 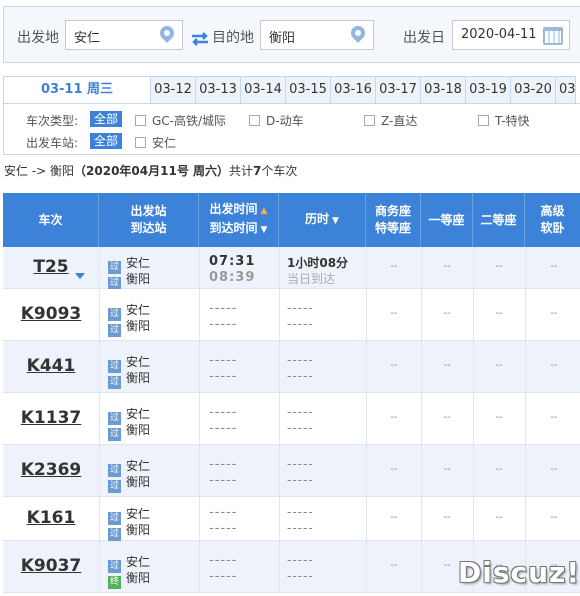 What do you see at coordinates (300, 412) in the screenshot?
I see `duration: -----` at bounding box center [300, 412].